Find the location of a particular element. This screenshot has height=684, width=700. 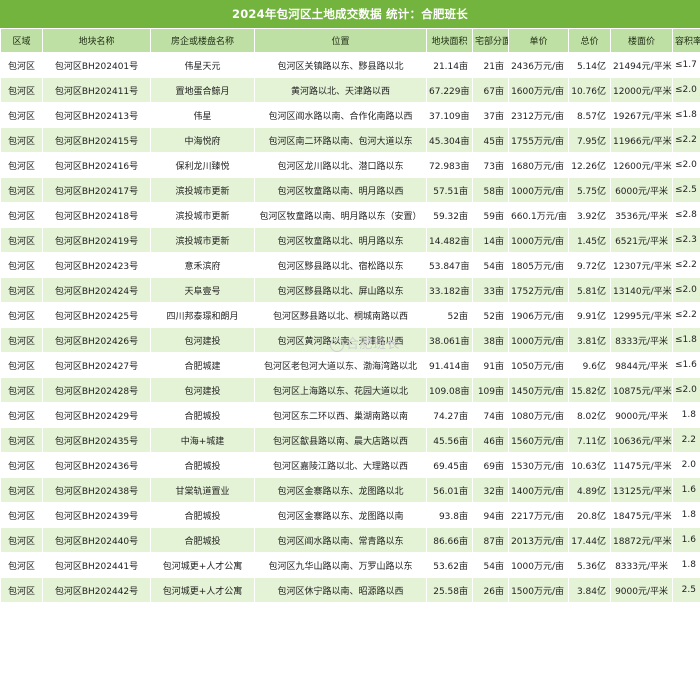

col-plot-area-cell: 37.109亩 is located at coordinates (449, 115).